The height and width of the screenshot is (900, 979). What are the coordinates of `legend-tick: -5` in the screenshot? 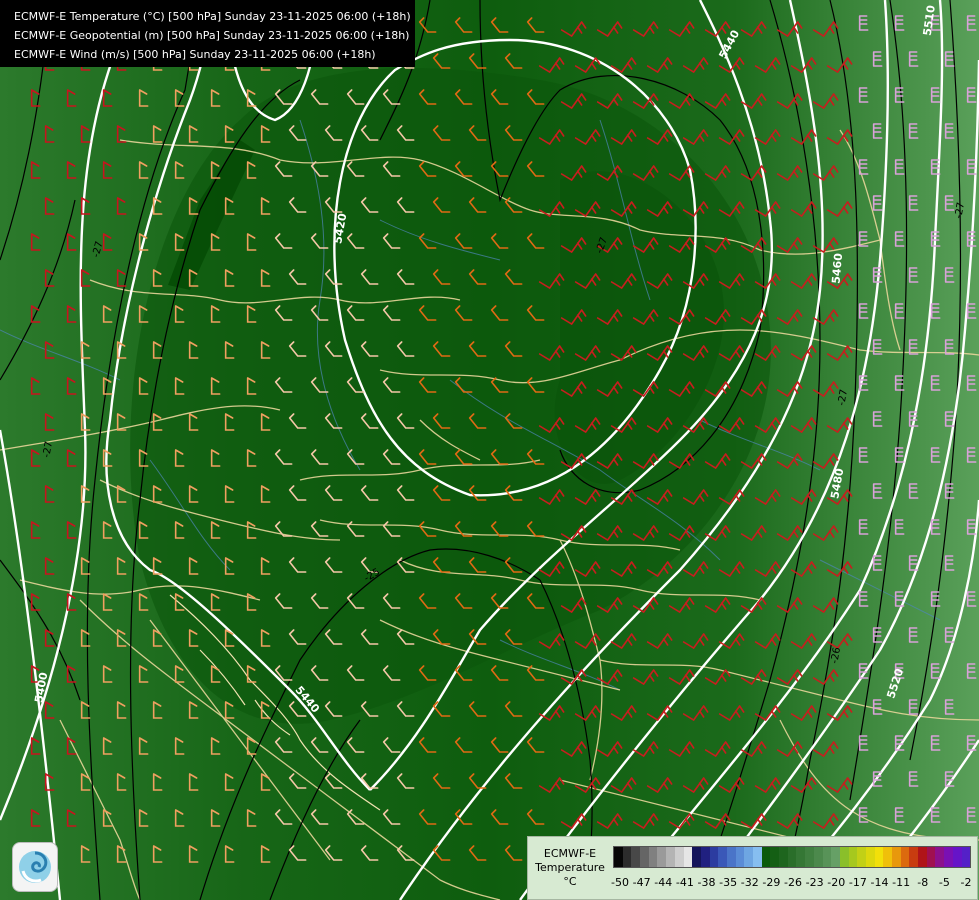 It's located at (944, 882).